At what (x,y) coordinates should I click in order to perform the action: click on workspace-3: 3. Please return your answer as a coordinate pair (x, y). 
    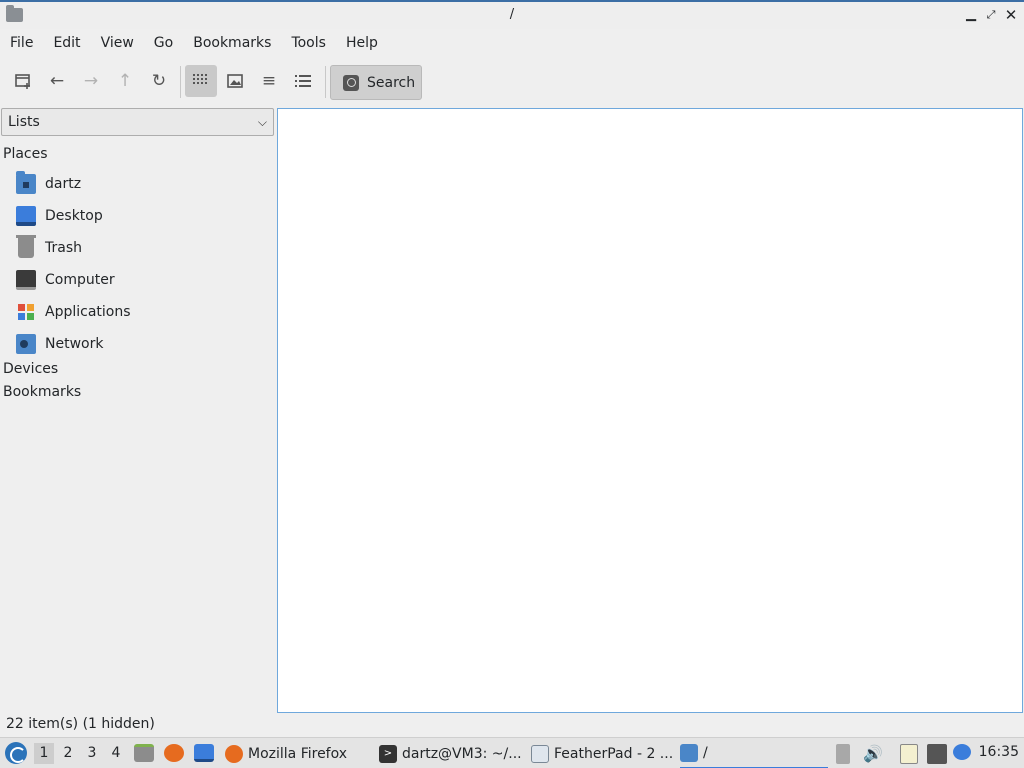
    Looking at the image, I should click on (92, 753).